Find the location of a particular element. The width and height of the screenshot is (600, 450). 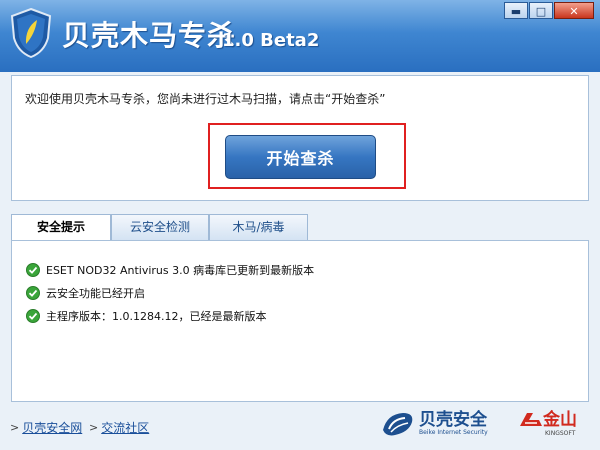

tab-cloud-security: 云安全检测 is located at coordinates (160, 227).